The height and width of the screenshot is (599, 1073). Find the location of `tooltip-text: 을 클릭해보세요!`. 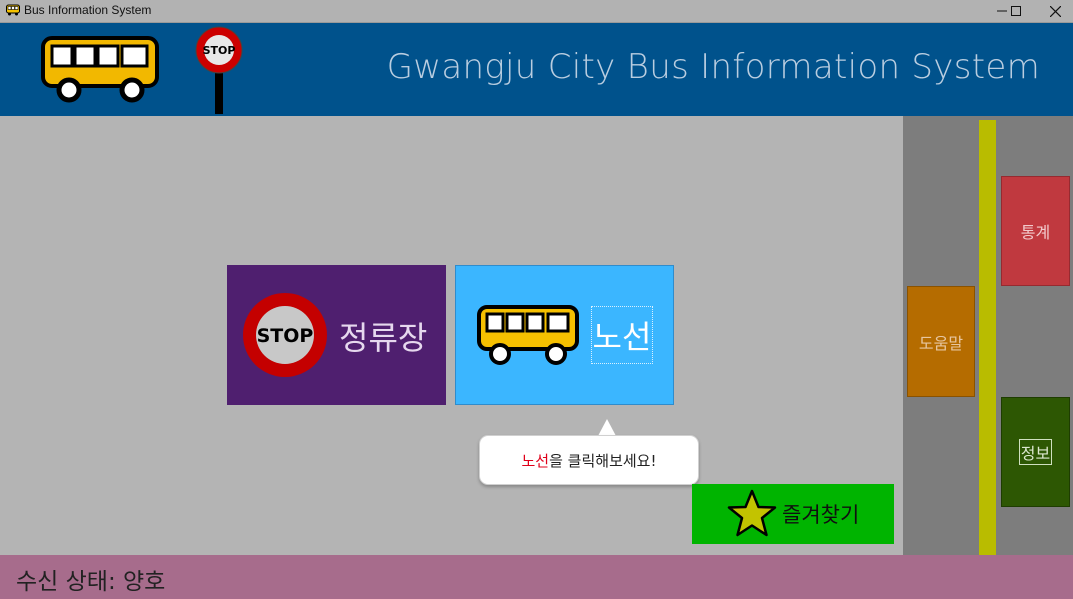

tooltip-text: 을 클릭해보세요! is located at coordinates (603, 460).